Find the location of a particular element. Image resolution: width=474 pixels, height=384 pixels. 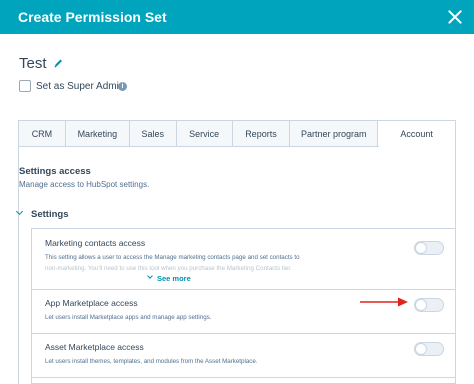

tab-divider is located at coordinates (198, 146).